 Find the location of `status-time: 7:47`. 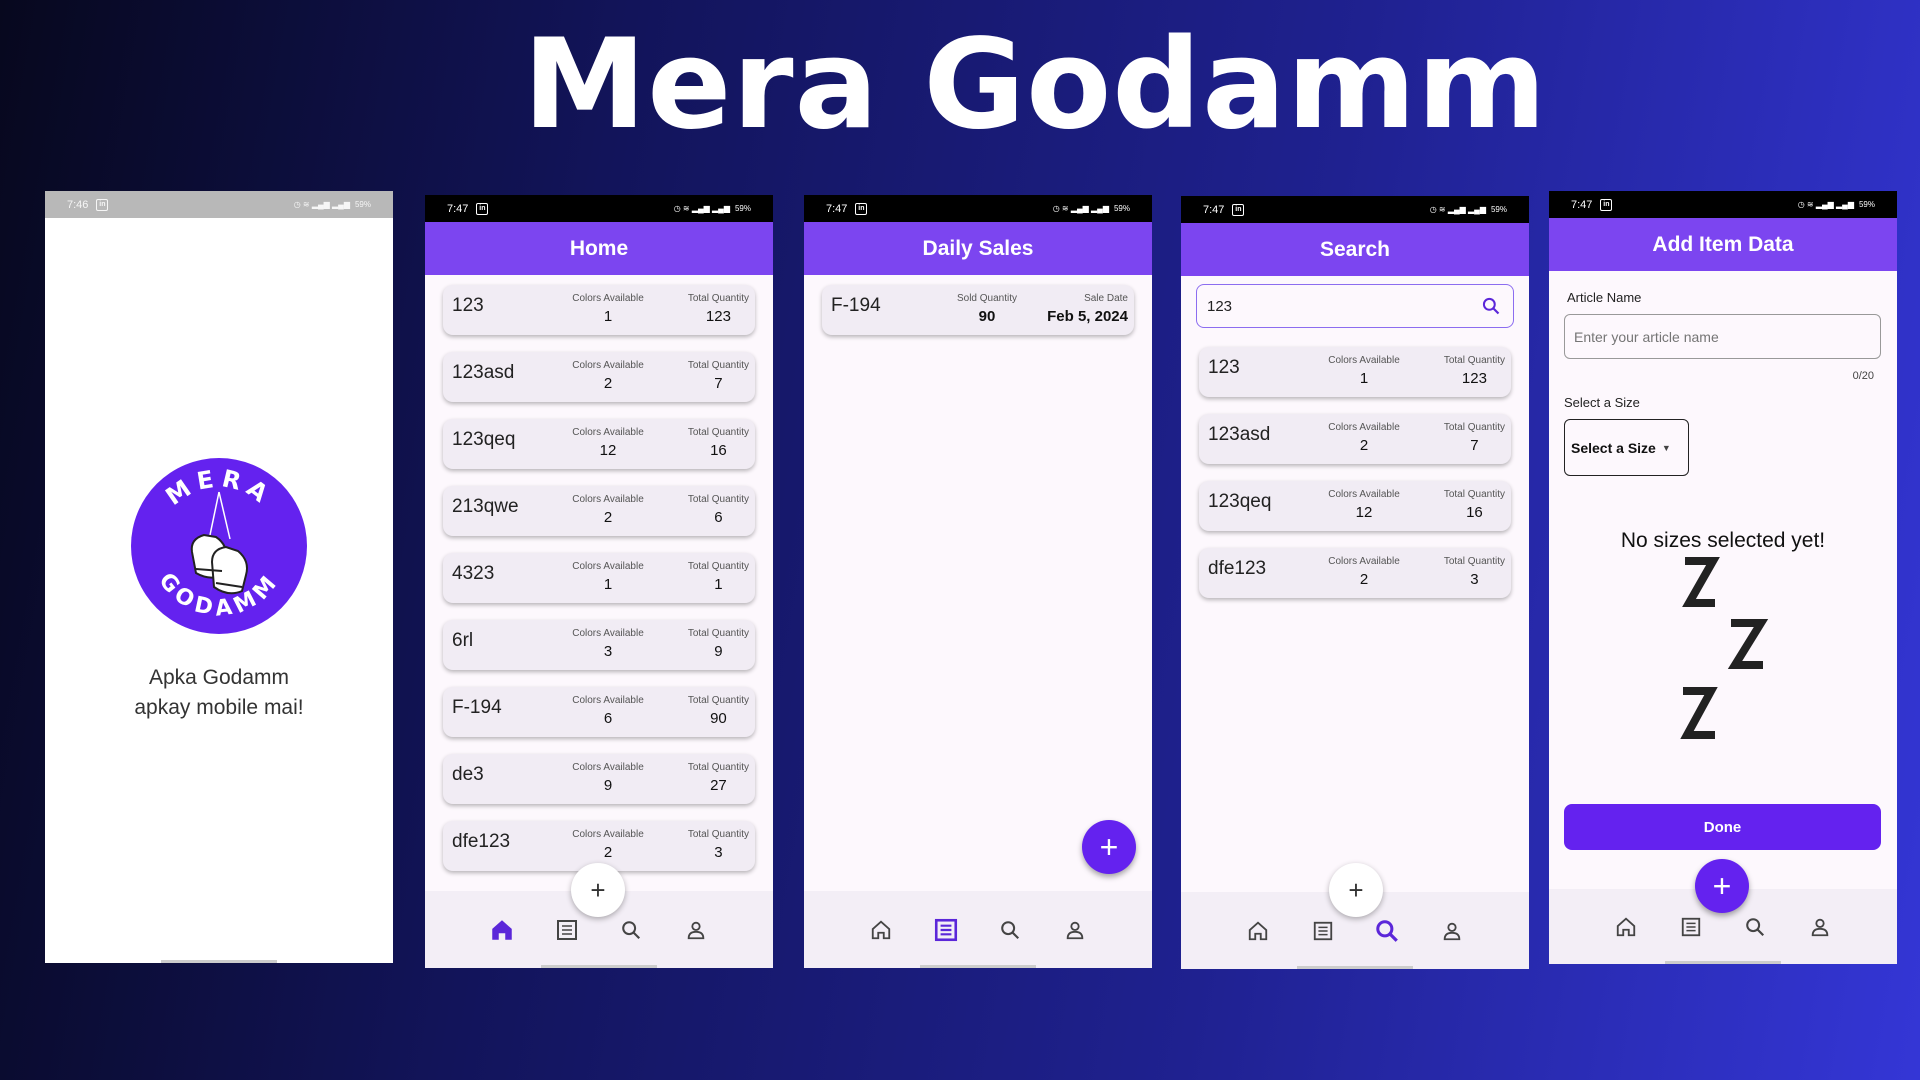

status-time: 7:47 is located at coordinates (458, 208).